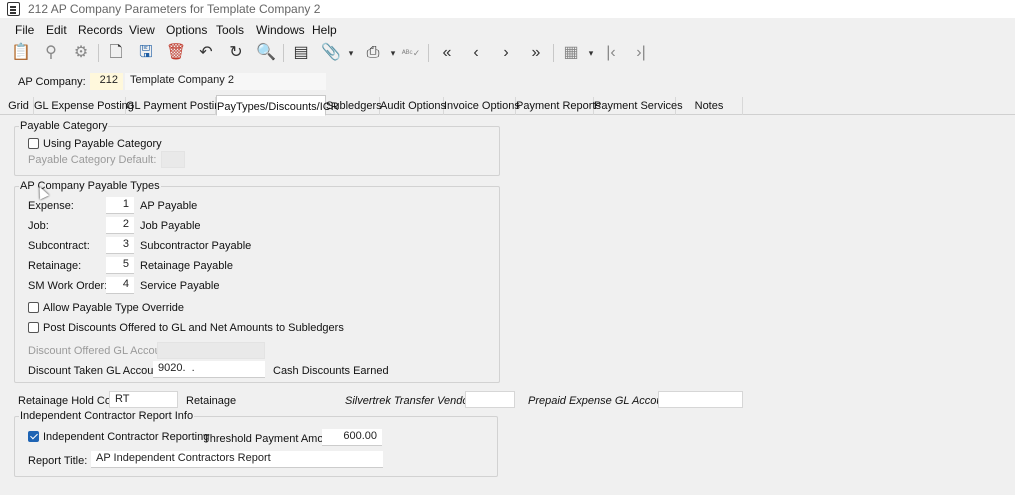  What do you see at coordinates (19, 106) in the screenshot?
I see `tab-grid: Grid` at bounding box center [19, 106].